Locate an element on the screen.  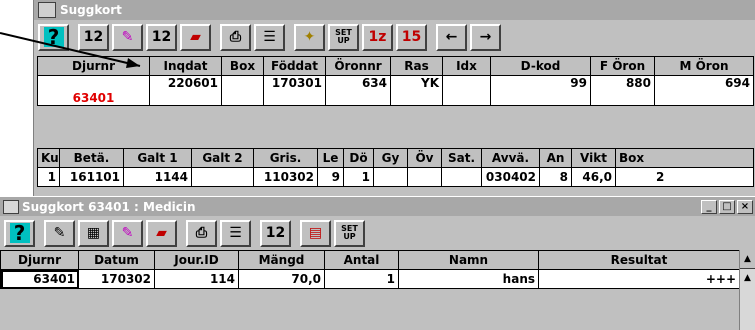
table-cell: 030402 is located at coordinates (510, 177).